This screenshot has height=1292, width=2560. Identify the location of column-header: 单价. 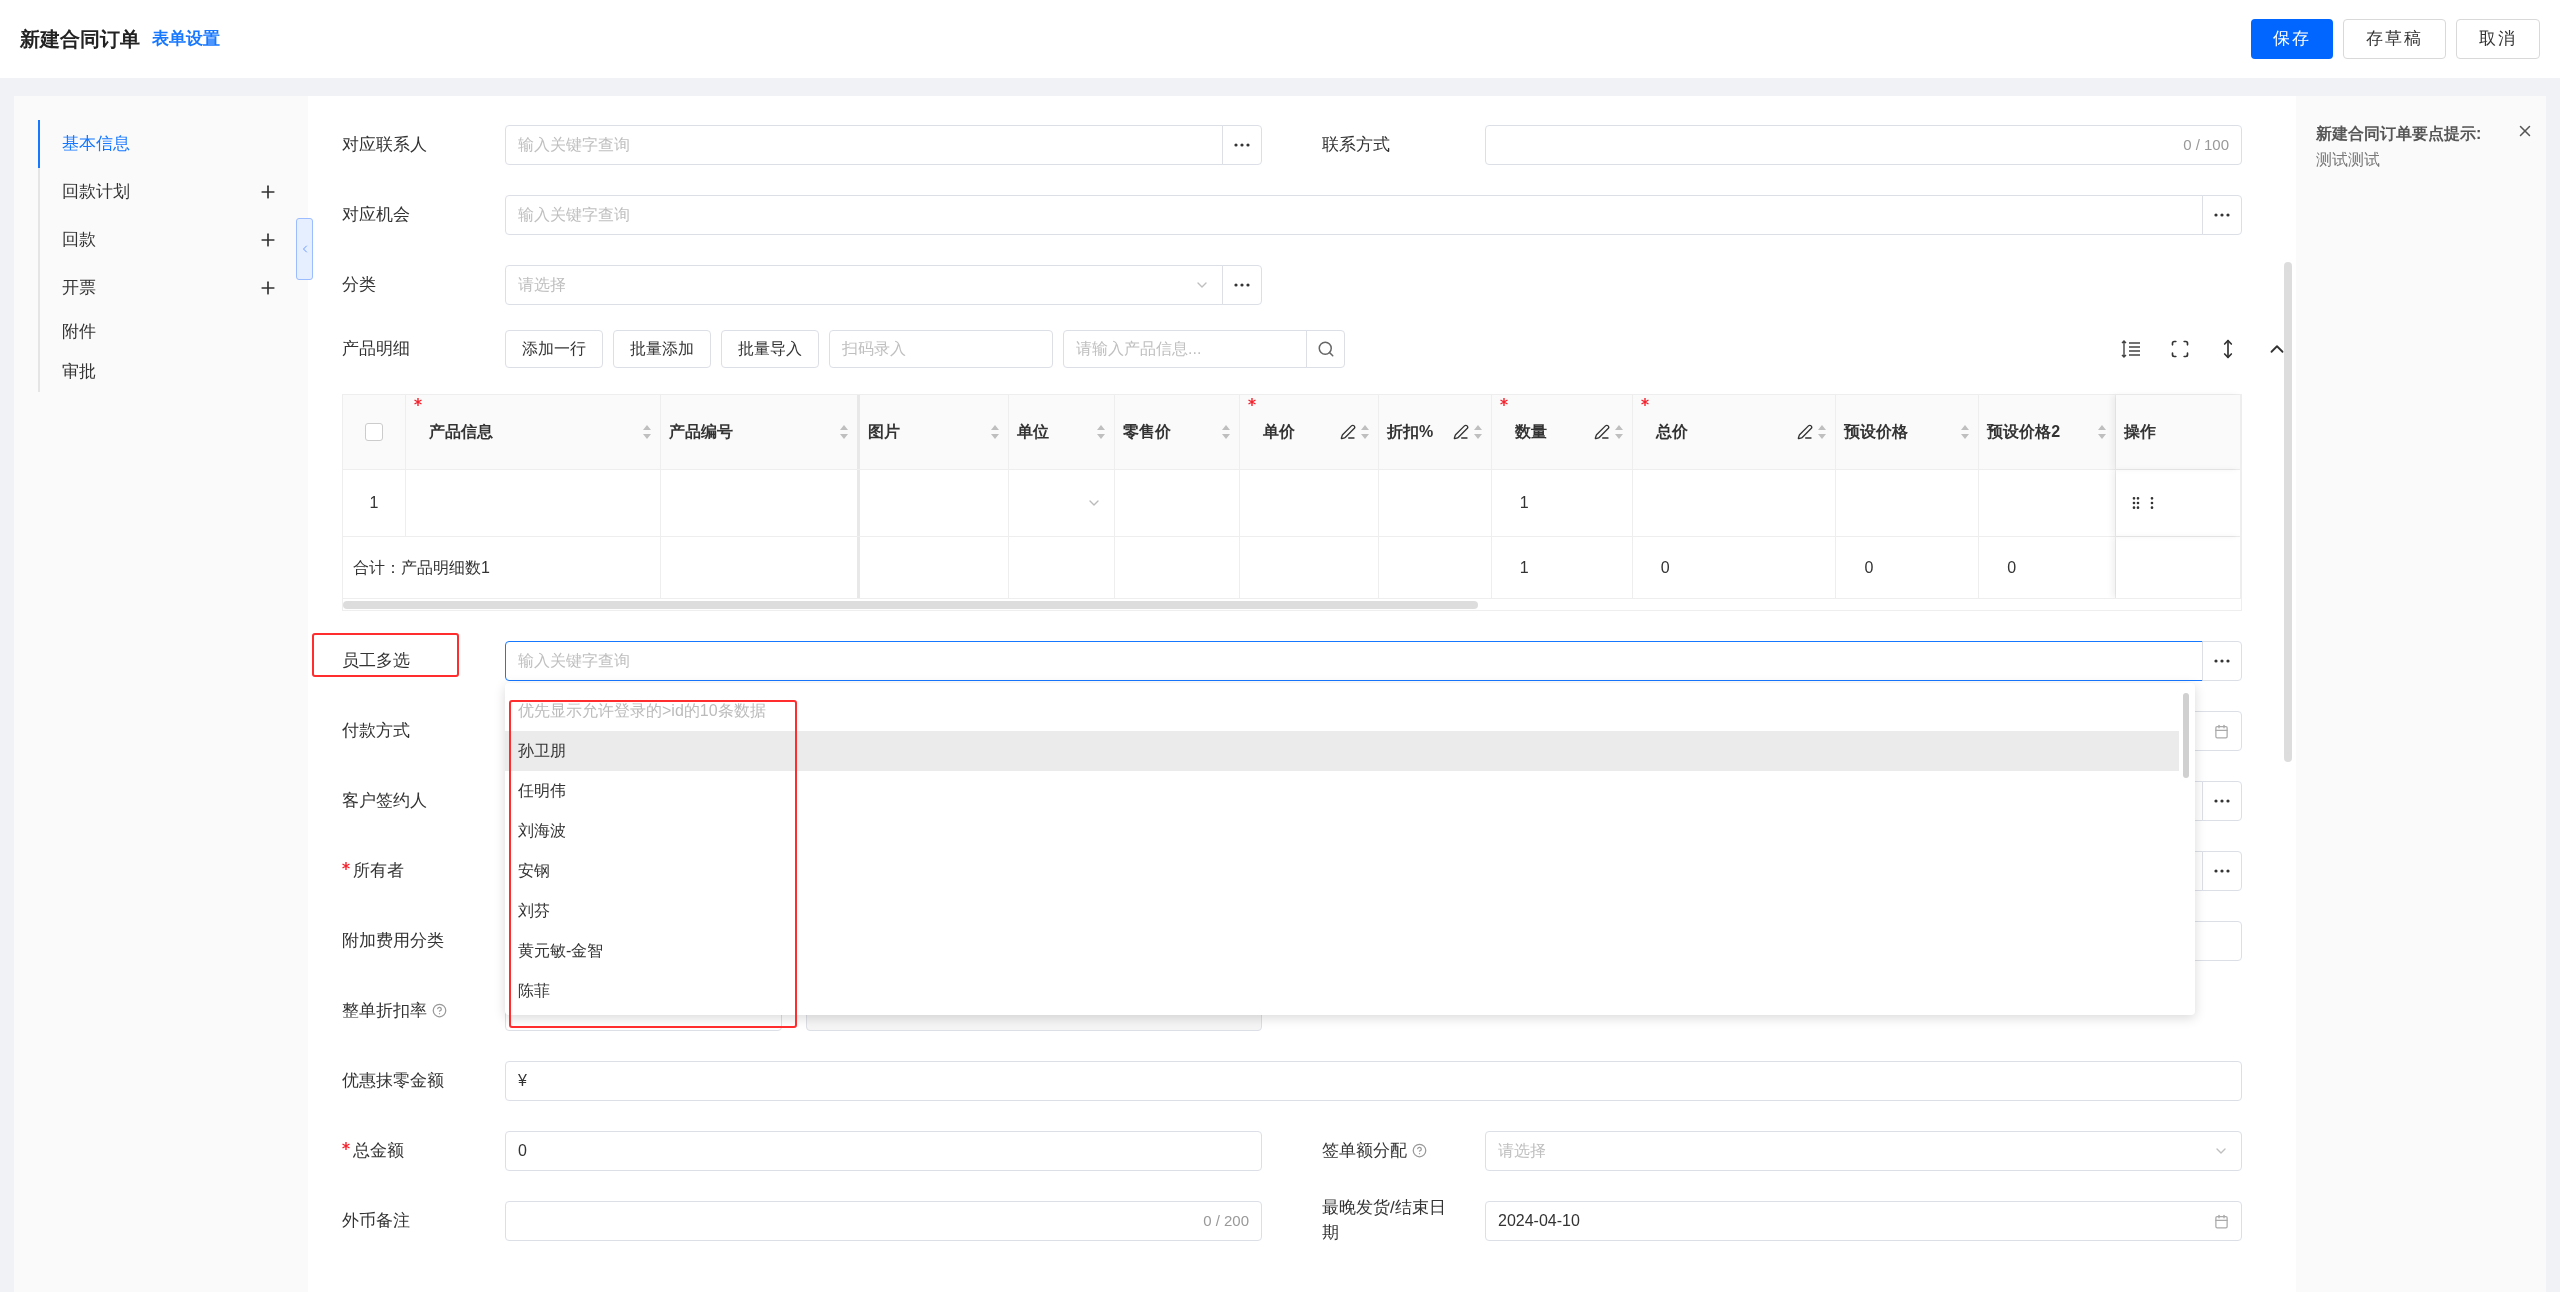
(1309, 432).